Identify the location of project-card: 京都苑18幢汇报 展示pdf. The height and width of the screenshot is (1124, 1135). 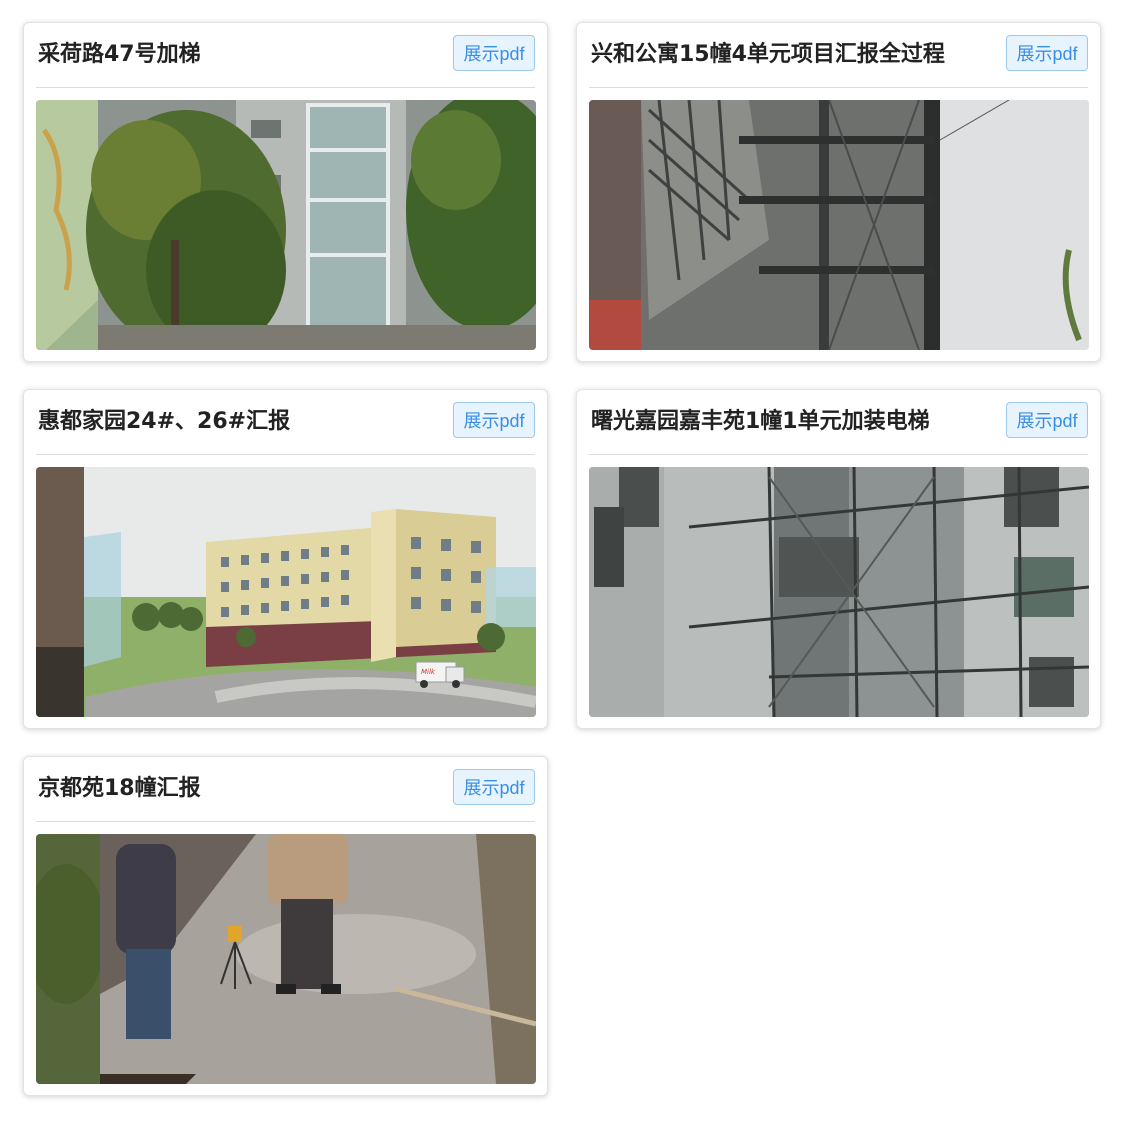
(285, 926).